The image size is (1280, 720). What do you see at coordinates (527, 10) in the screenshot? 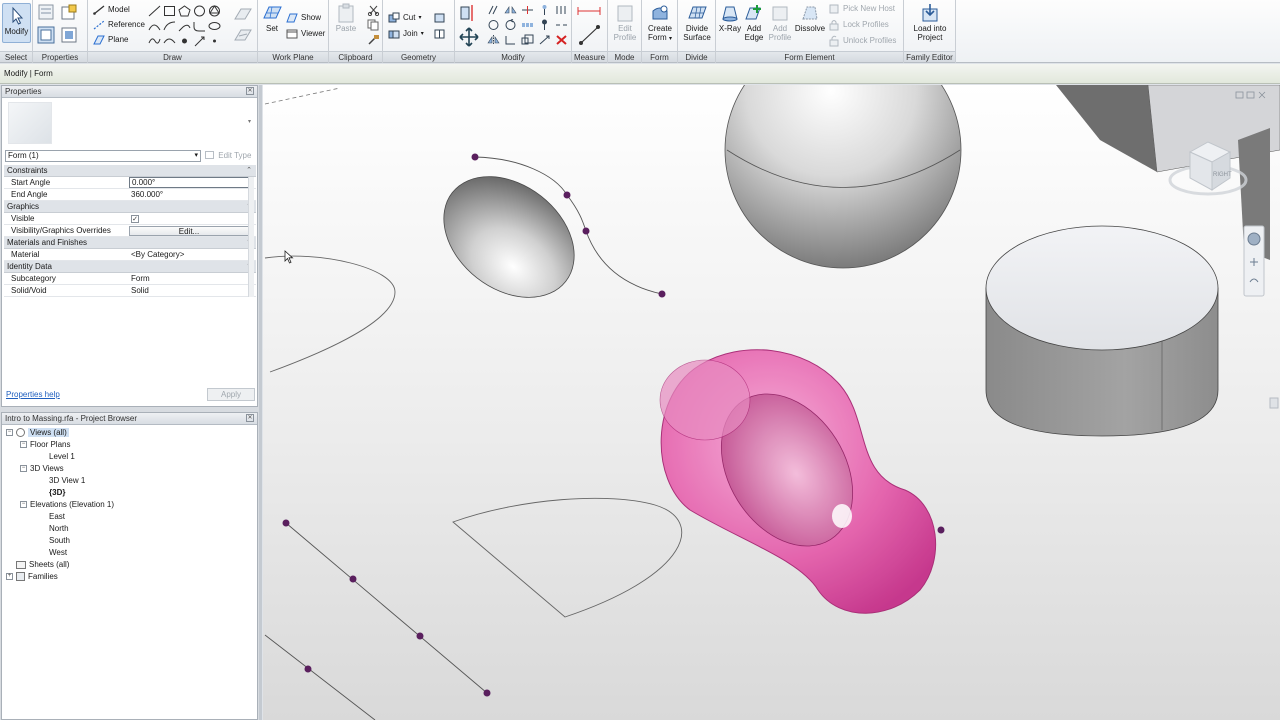
I see `split-element-icon` at bounding box center [527, 10].